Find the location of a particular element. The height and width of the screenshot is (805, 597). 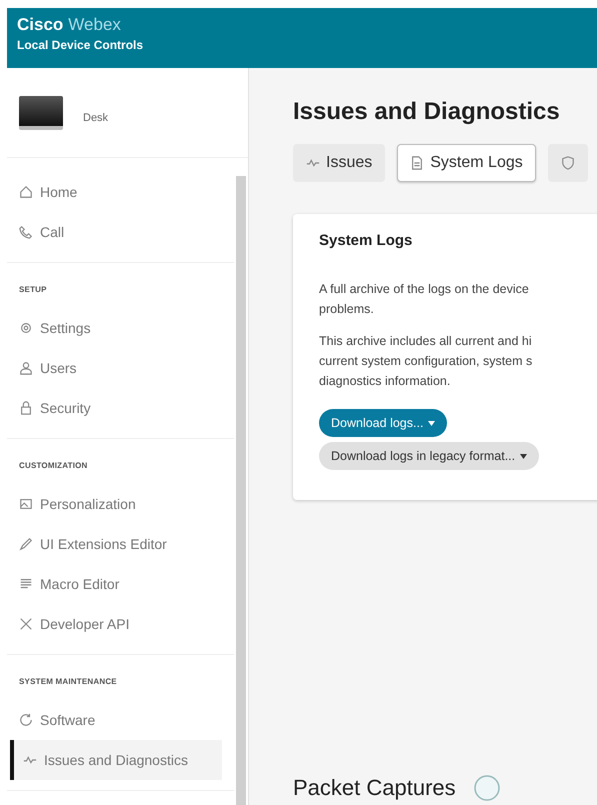

section-title: Packet Captures is located at coordinates (374, 788).